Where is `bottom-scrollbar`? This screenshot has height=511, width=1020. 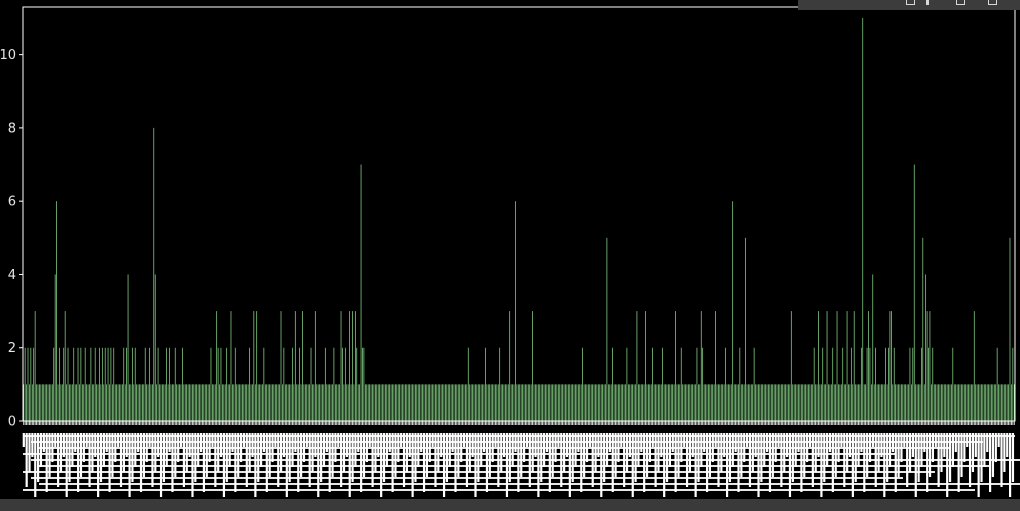
bottom-scrollbar is located at coordinates (510, 505).